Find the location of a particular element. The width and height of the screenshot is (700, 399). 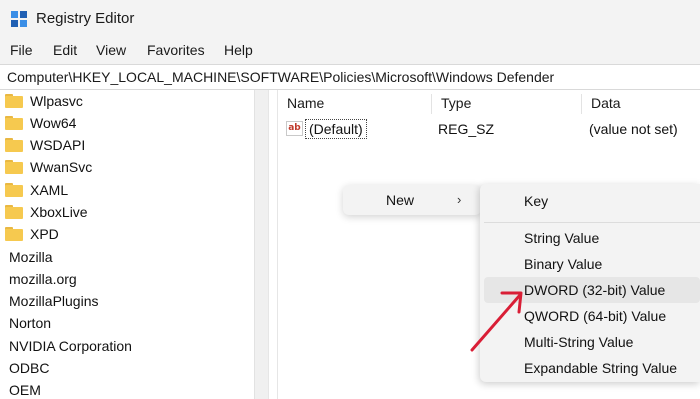

submenu-item-label: DWORD (32-bit) Value is located at coordinates (595, 290).